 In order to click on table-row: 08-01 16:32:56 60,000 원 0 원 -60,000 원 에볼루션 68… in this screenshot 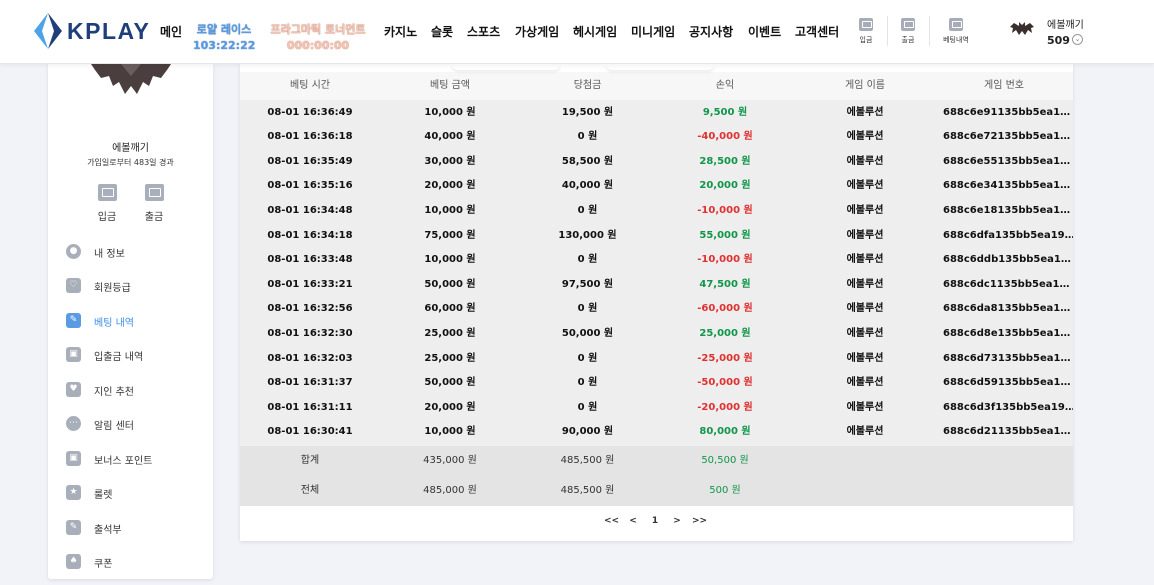, I will do `click(656, 309)`.